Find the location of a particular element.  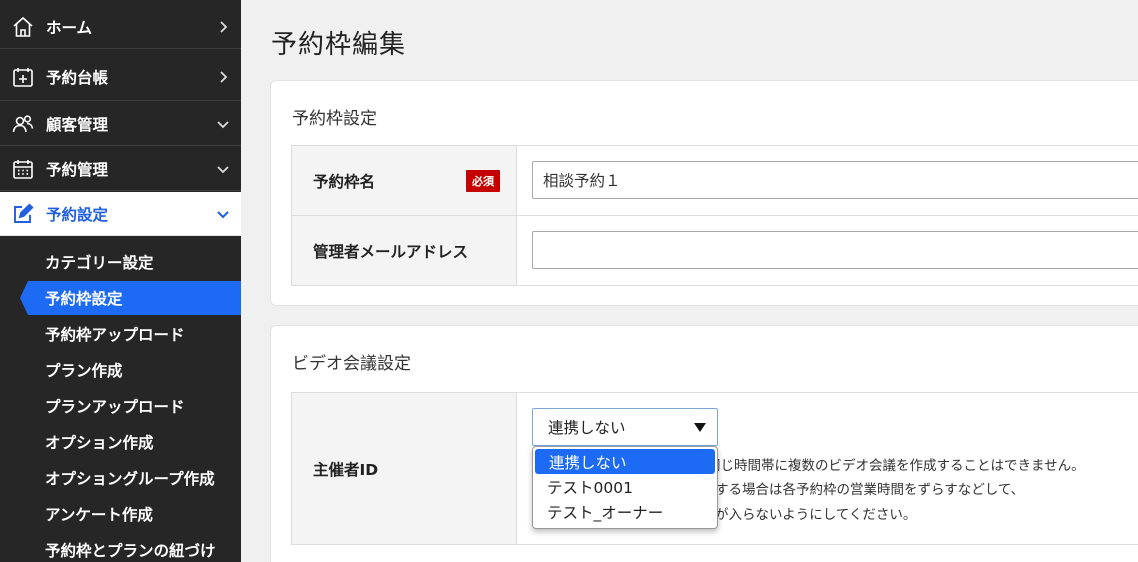

sidebar-item-reservation-settings: 予約設定 is located at coordinates (120, 214).